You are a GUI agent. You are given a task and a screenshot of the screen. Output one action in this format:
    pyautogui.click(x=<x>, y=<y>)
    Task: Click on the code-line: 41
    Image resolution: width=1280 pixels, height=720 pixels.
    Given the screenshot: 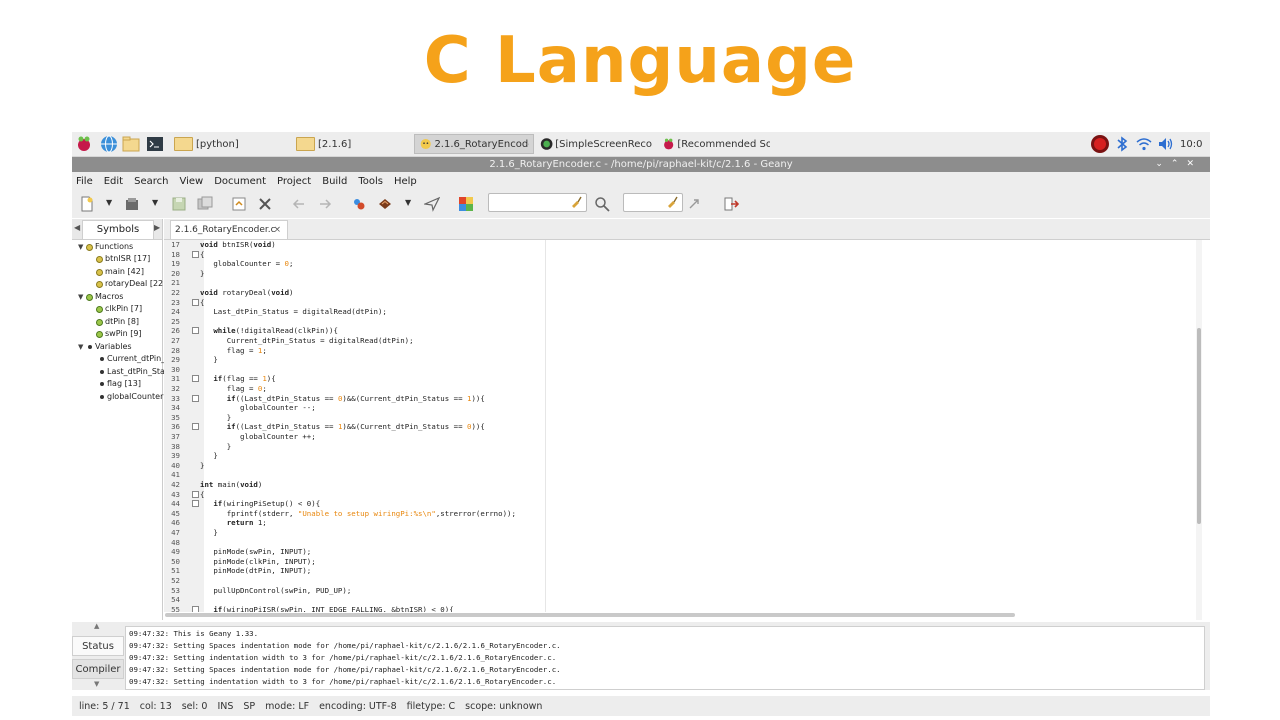 What is the action you would take?
    pyautogui.click(x=679, y=475)
    